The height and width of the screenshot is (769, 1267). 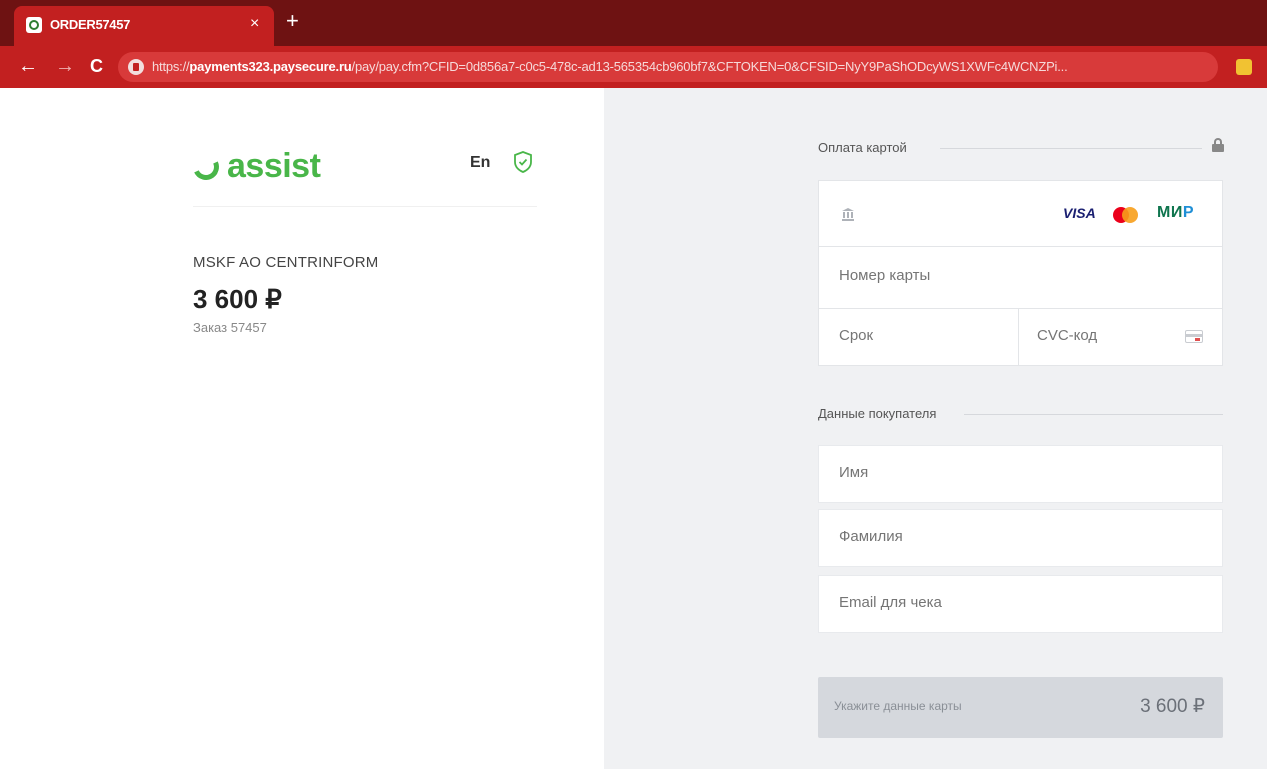 I want to click on email-cell, so click(x=1020, y=604).